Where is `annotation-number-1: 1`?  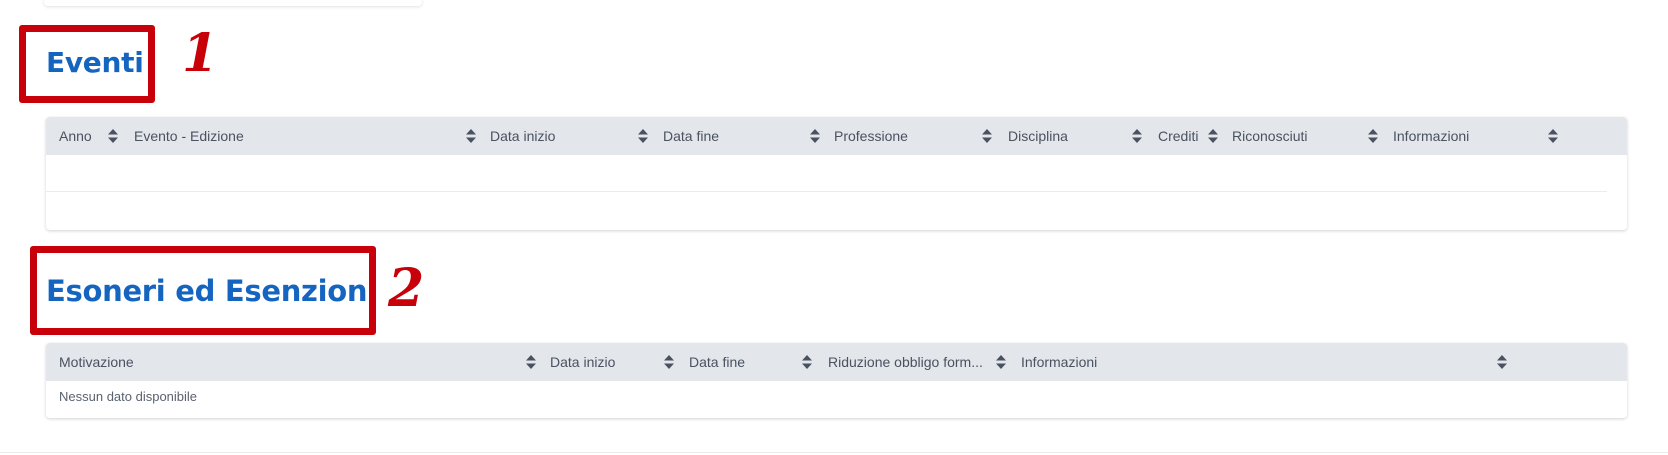
annotation-number-1: 1 is located at coordinates (200, 53).